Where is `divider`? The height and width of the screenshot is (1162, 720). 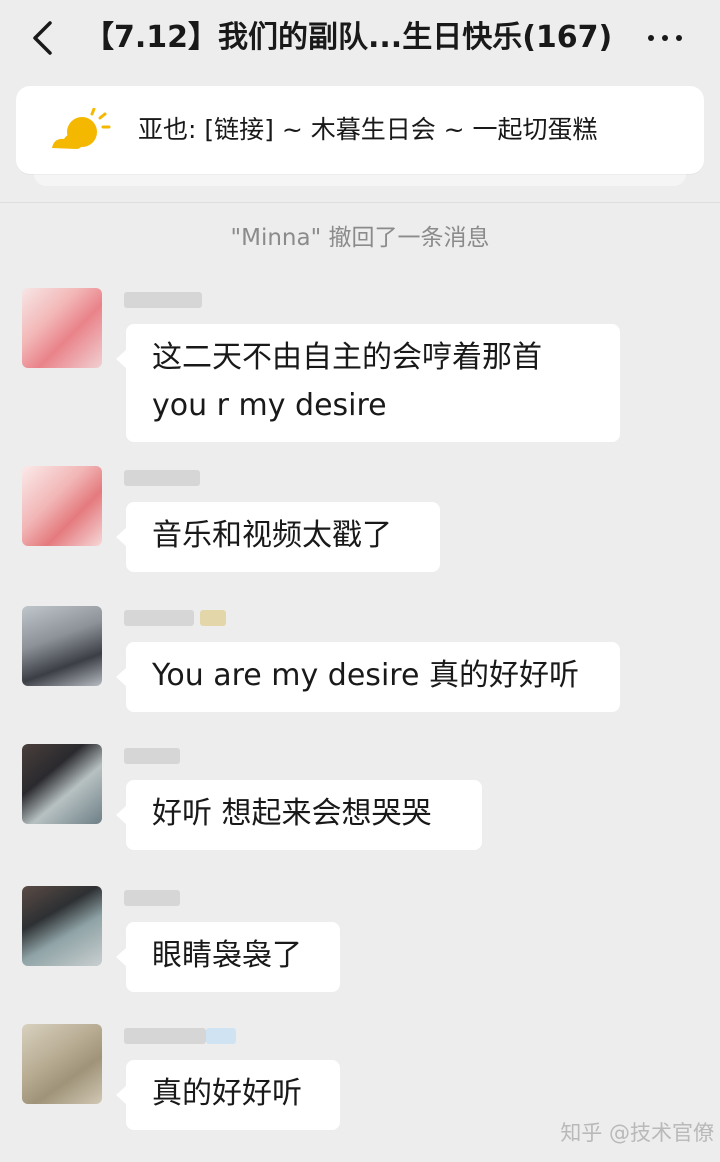
divider is located at coordinates (360, 202).